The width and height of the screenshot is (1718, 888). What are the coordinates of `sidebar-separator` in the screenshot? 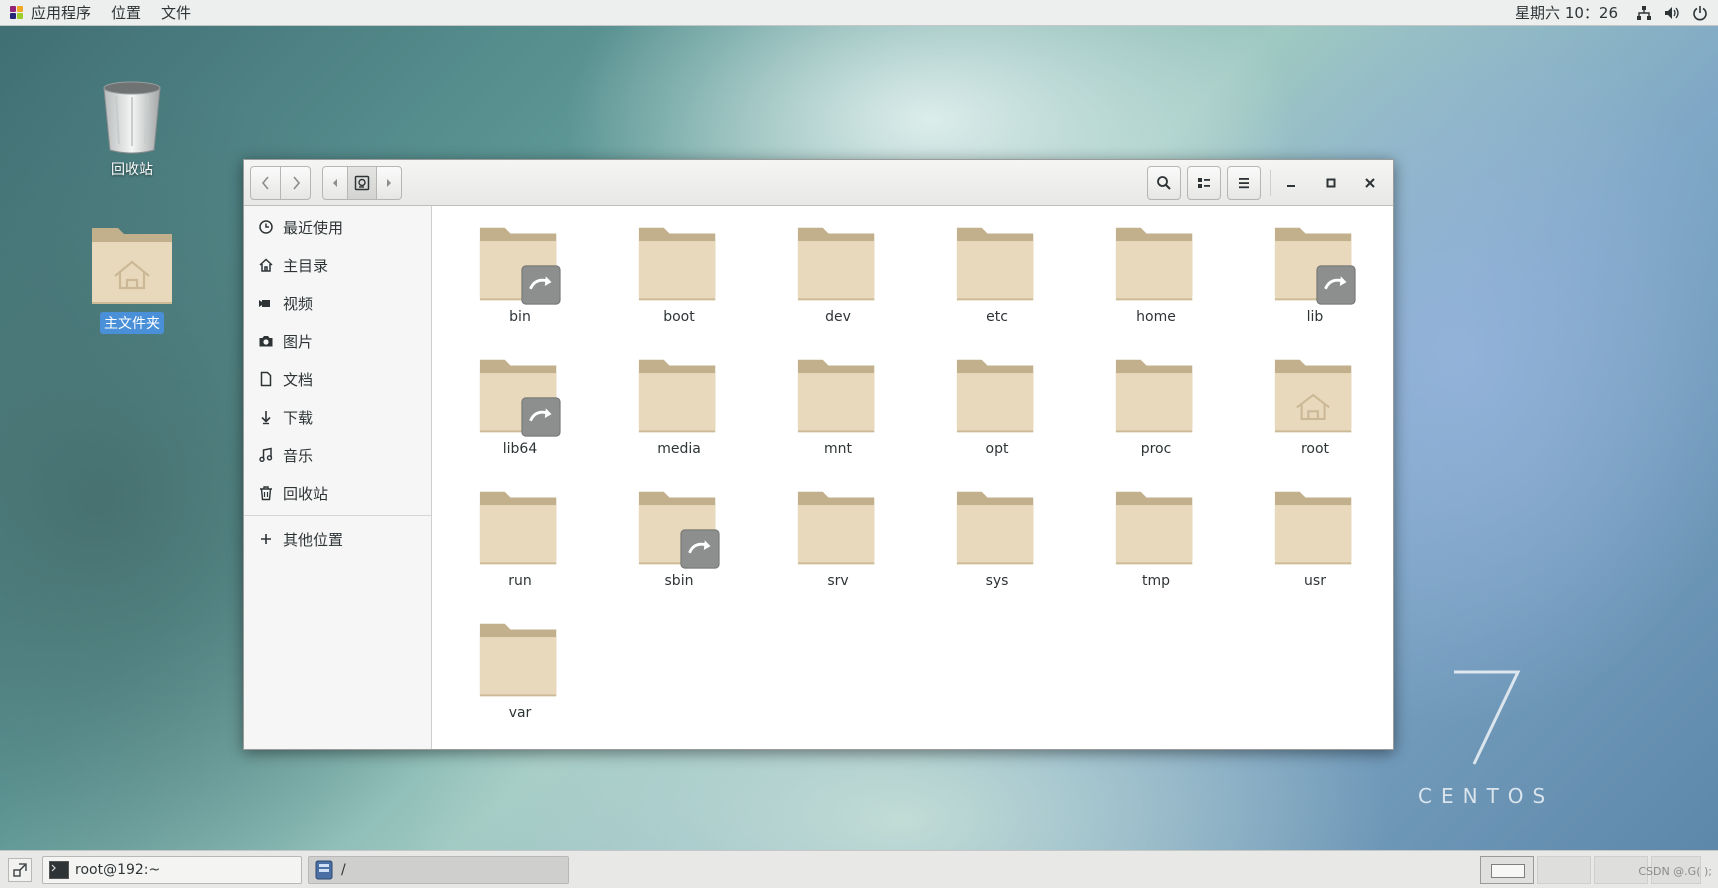 It's located at (337, 515).